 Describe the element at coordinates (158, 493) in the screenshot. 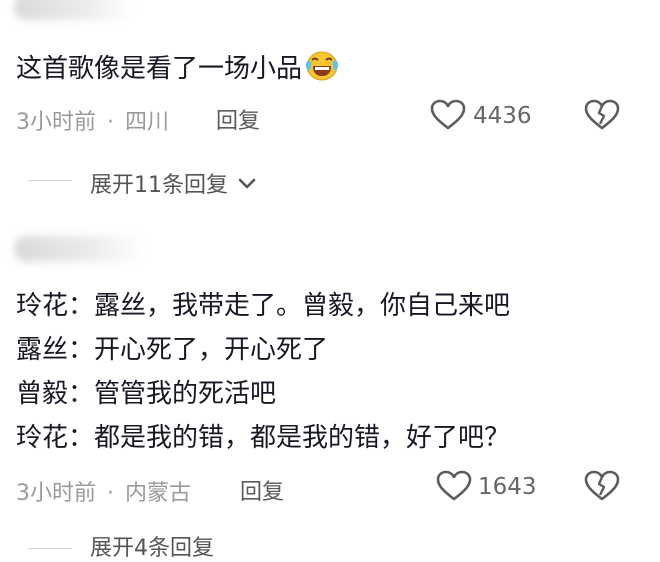

I see `comment-location: 内蒙古` at that location.